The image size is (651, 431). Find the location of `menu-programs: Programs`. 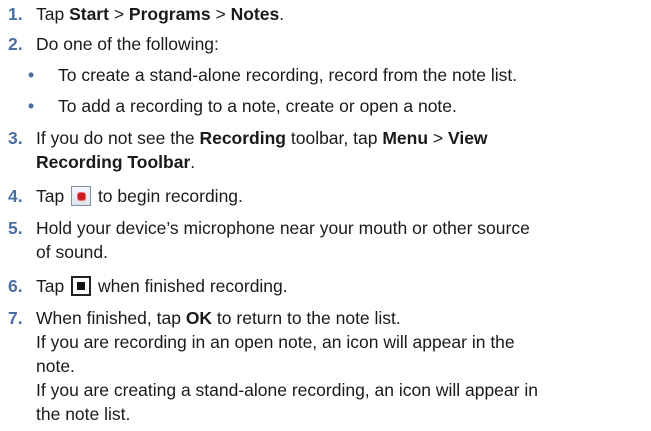

menu-programs: Programs is located at coordinates (169, 14).